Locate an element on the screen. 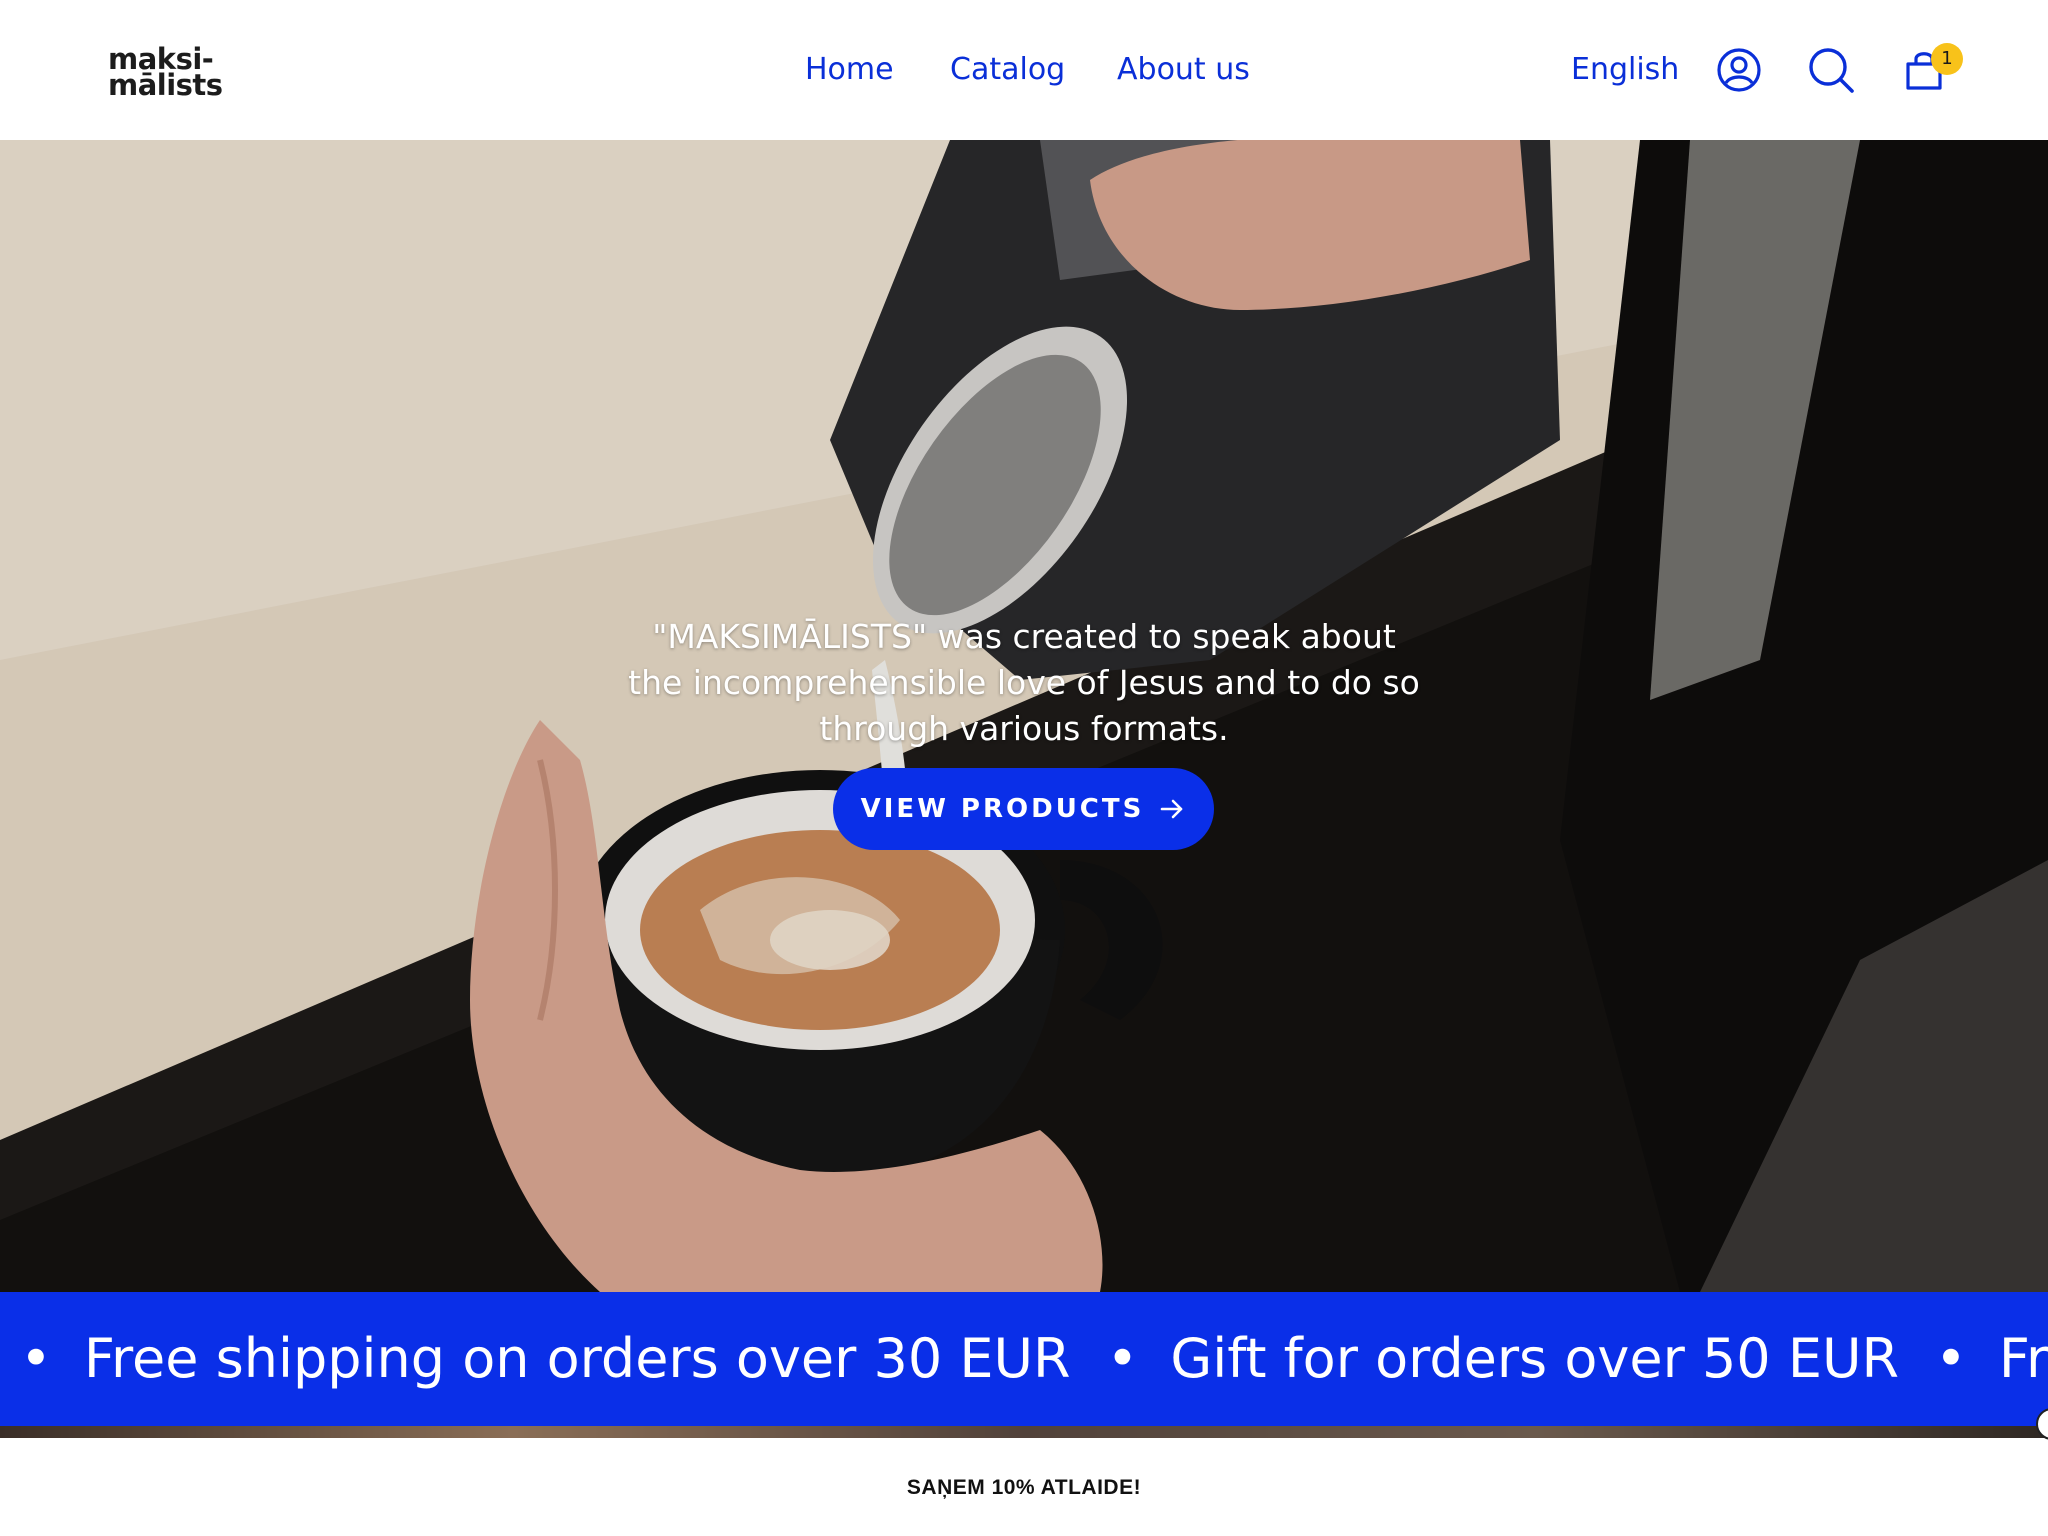 The width and height of the screenshot is (2048, 1536). view-products-label: VIEW PRODUCTS is located at coordinates (1002, 809).